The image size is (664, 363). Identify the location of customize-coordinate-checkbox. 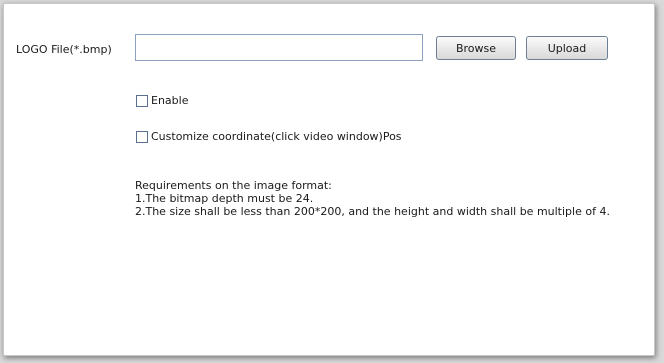
(142, 136).